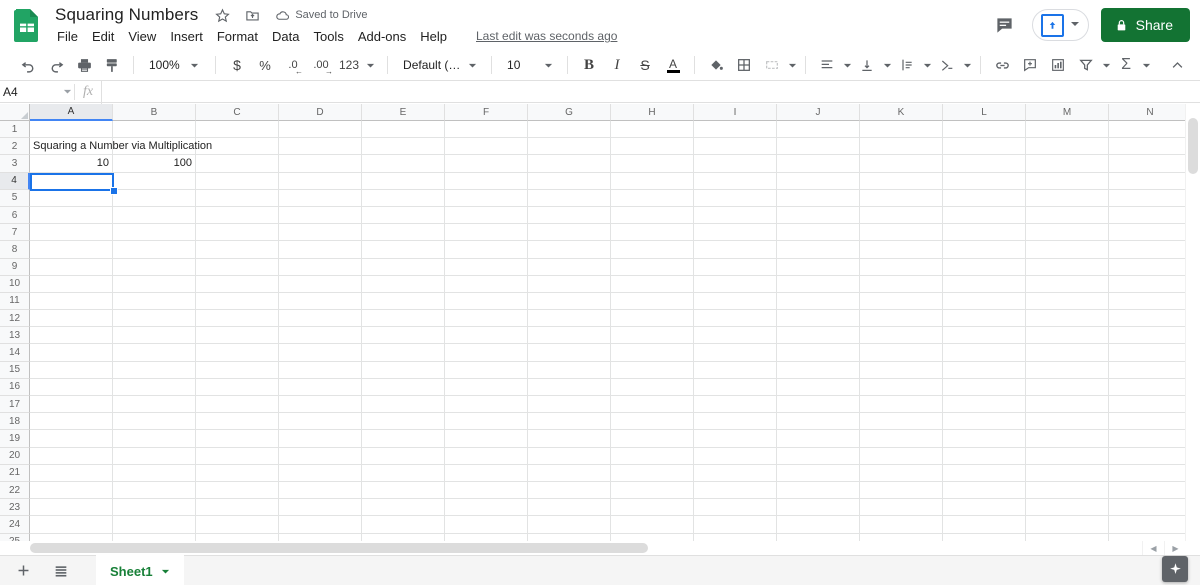 The width and height of the screenshot is (1200, 585). What do you see at coordinates (901, 537) in the screenshot?
I see `cell-K25` at bounding box center [901, 537].